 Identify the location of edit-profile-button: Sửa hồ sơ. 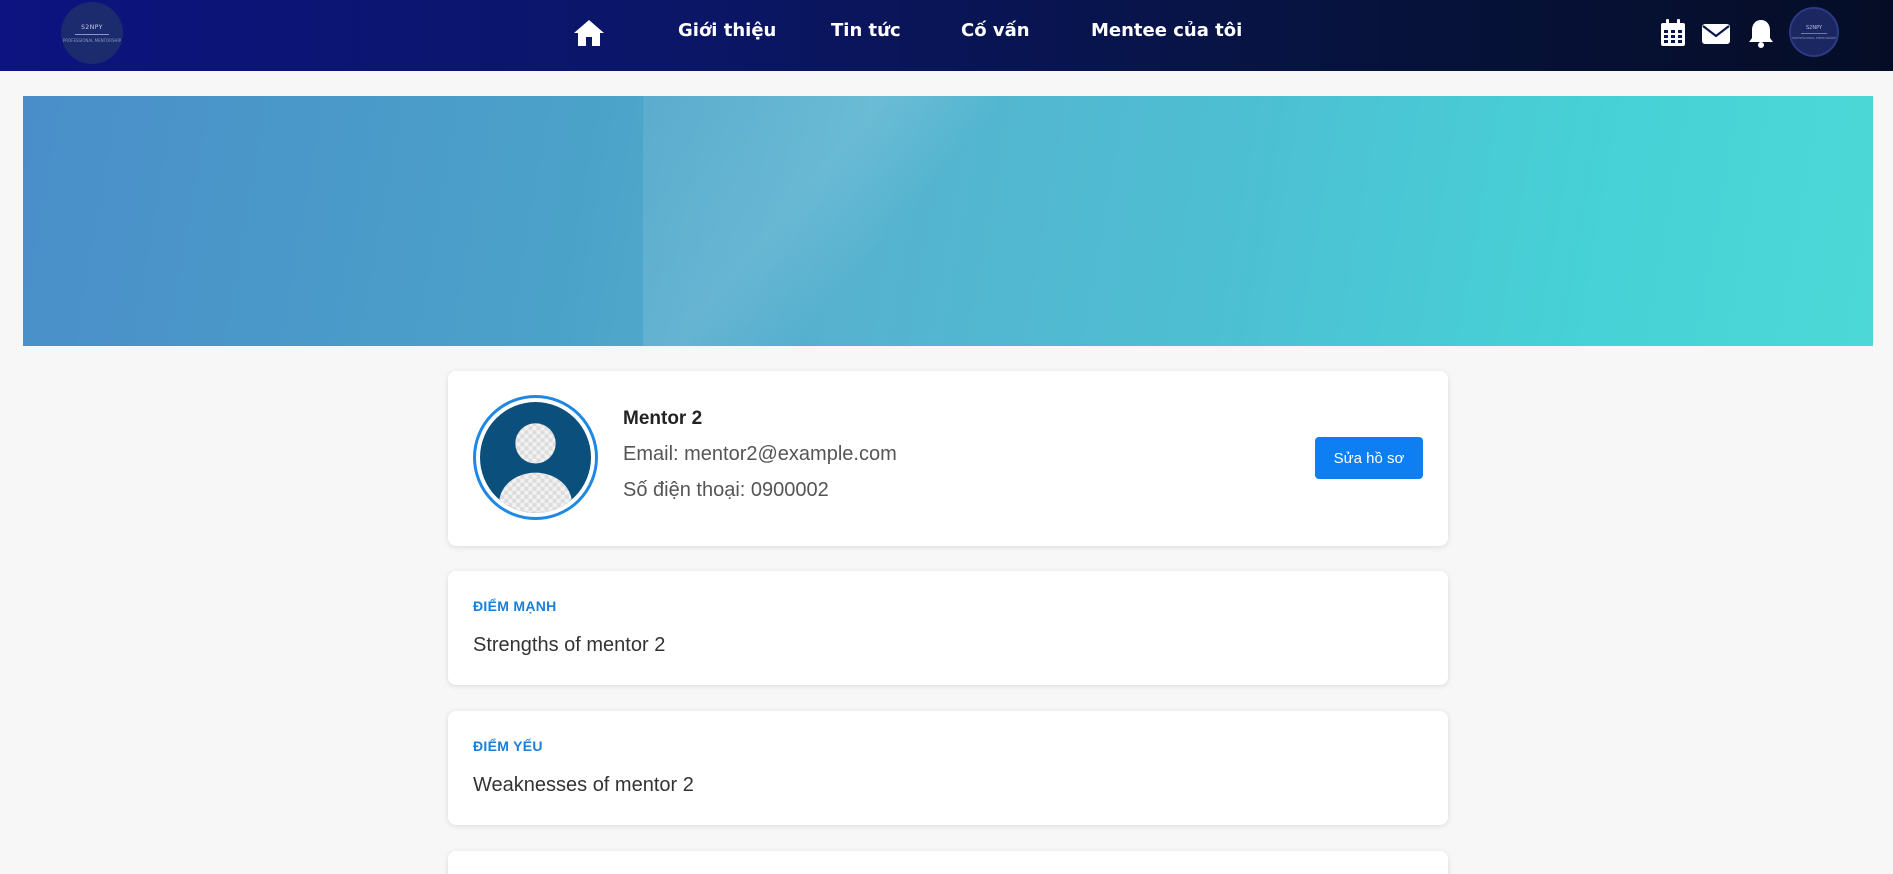
(1369, 458).